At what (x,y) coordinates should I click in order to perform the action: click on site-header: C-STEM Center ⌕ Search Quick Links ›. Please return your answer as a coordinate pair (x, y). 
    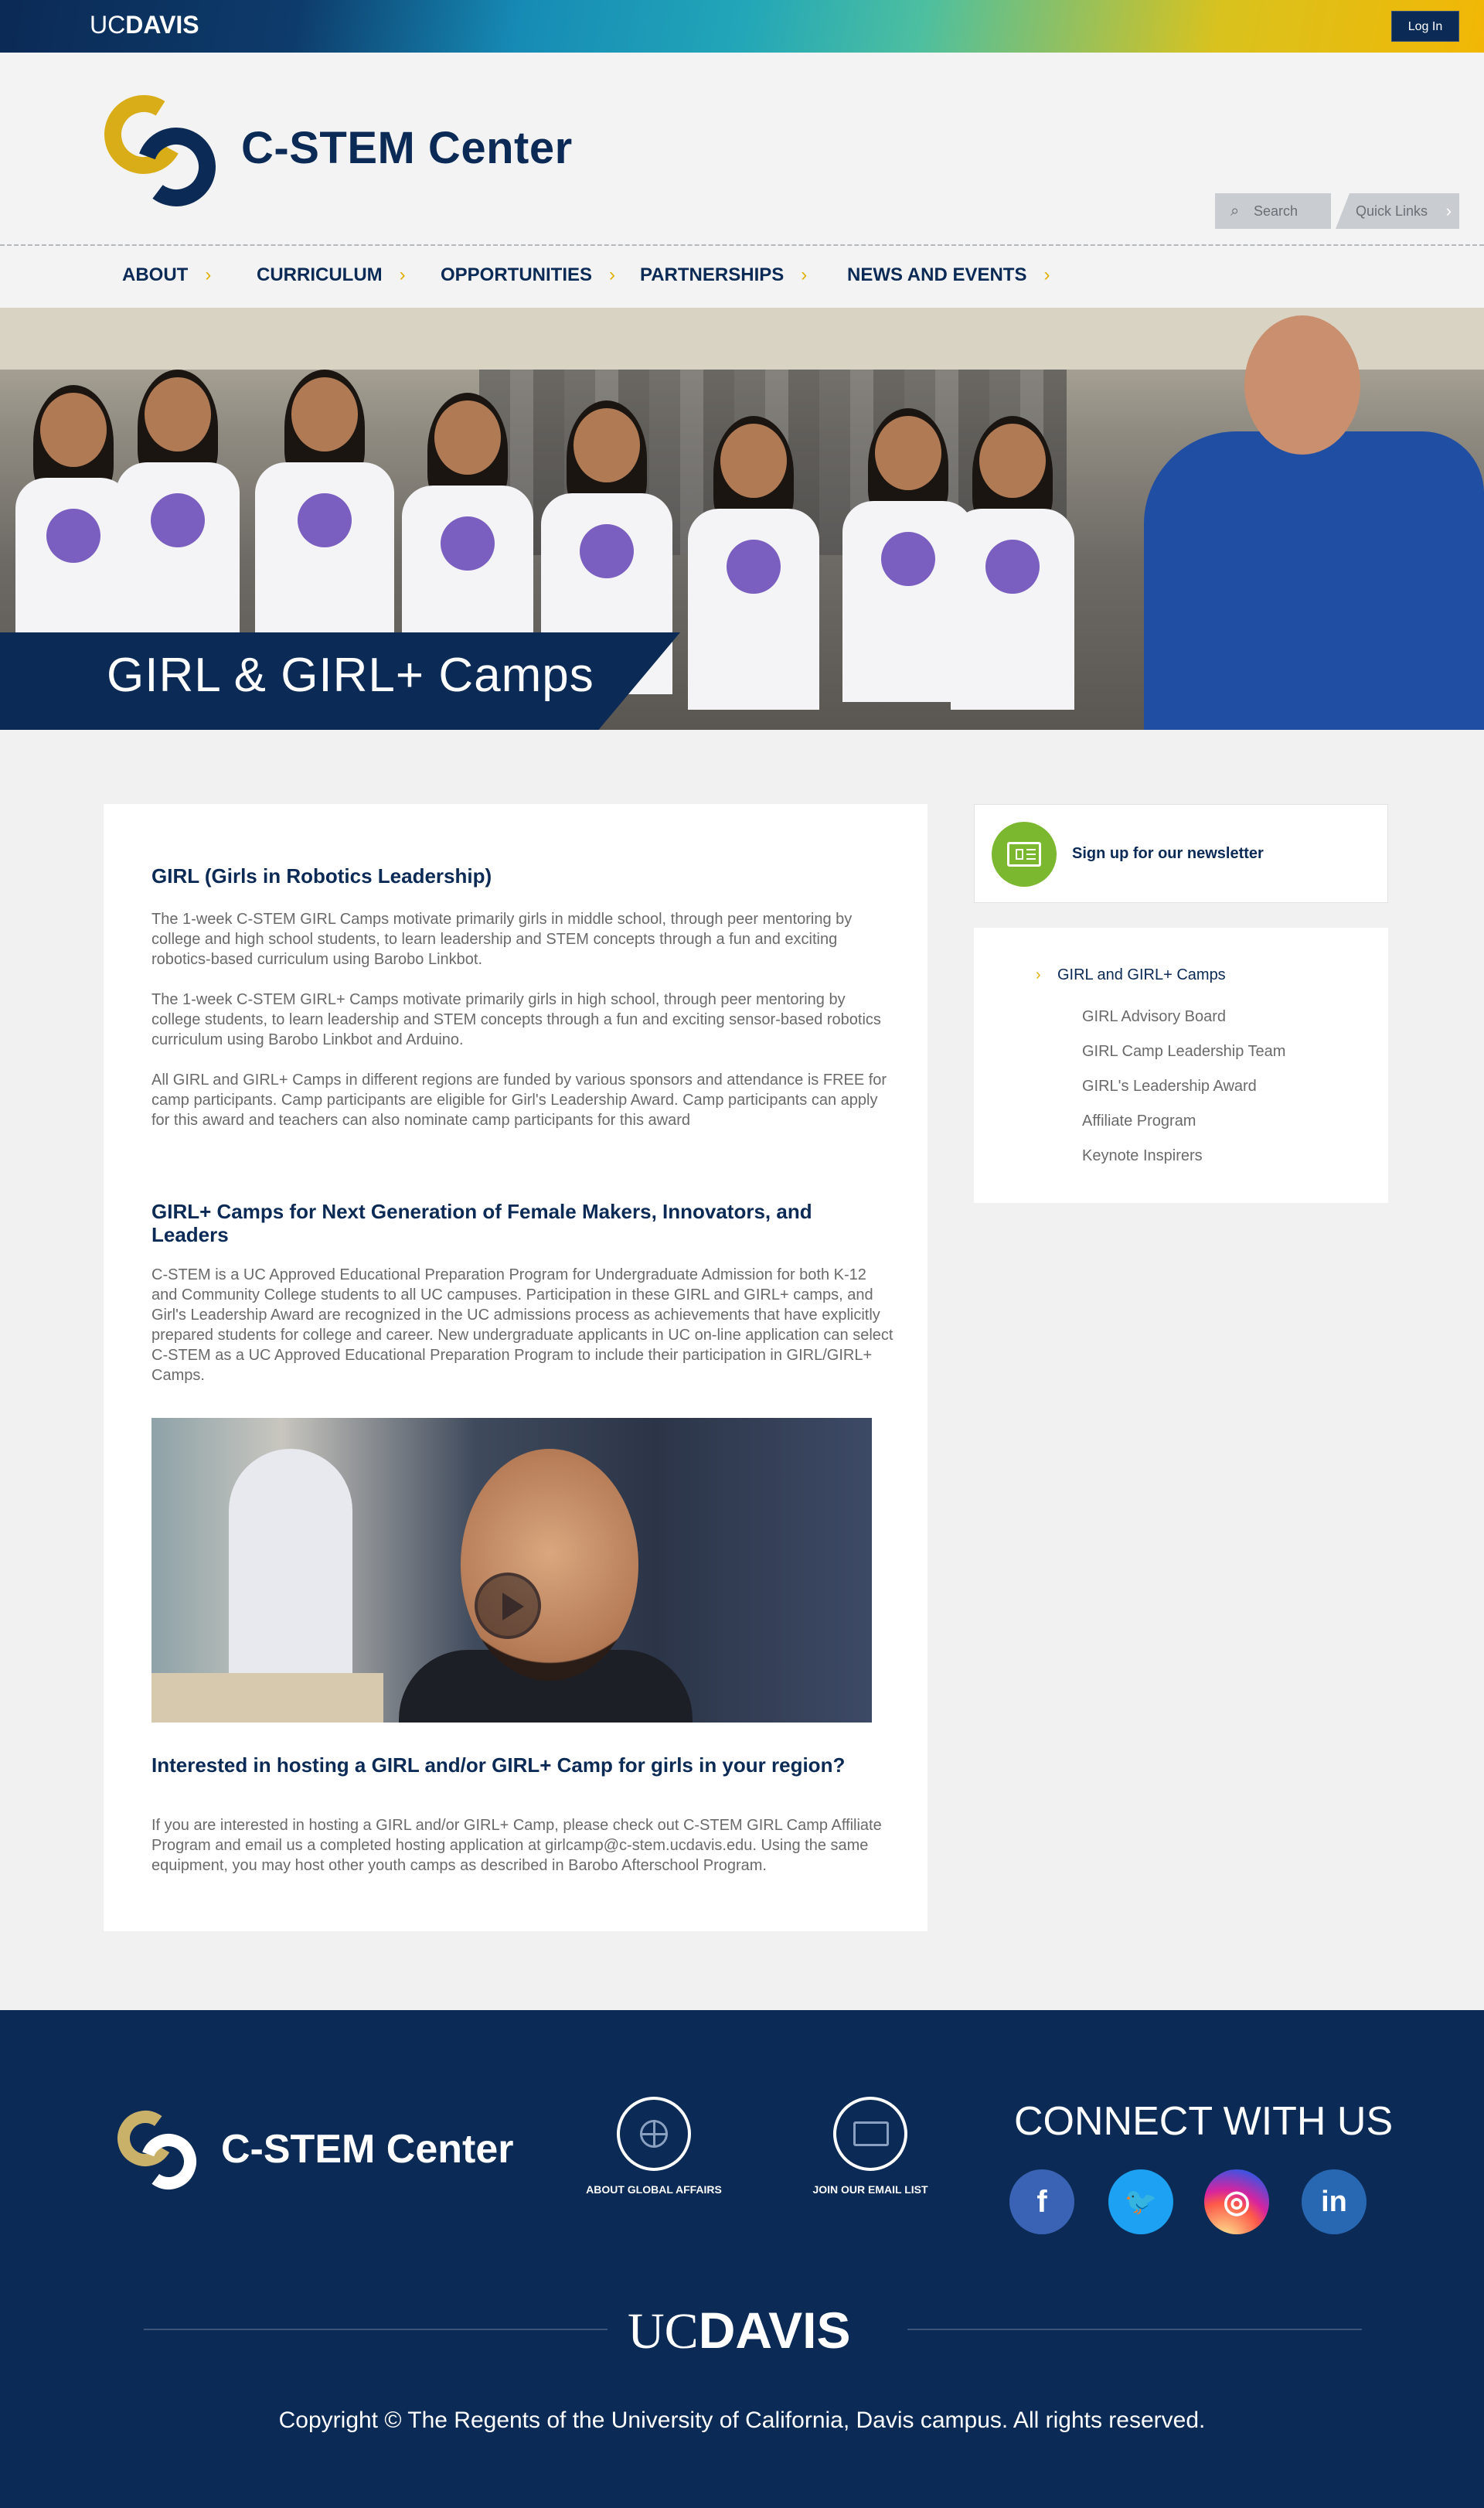
    Looking at the image, I should click on (742, 150).